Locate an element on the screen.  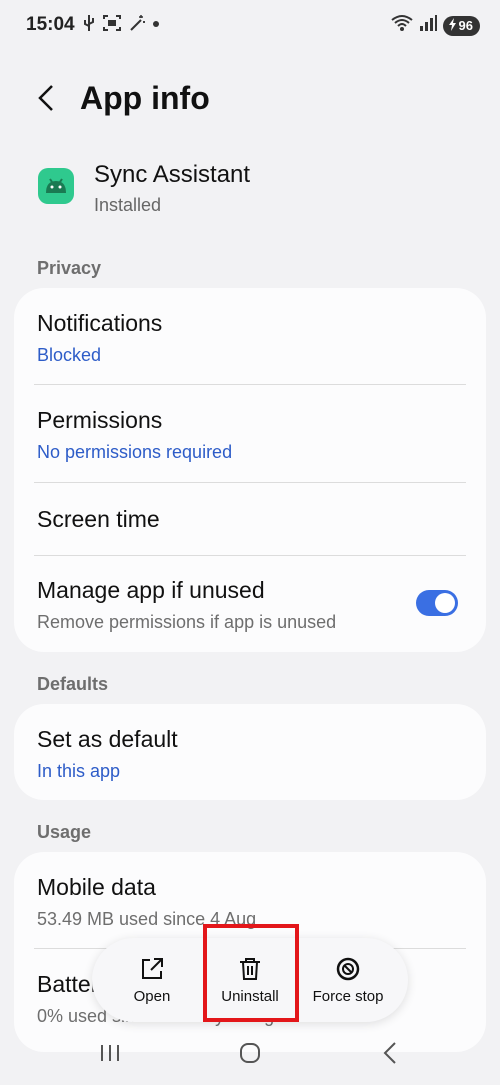
manage-unused-toggle is located at coordinates (437, 603).